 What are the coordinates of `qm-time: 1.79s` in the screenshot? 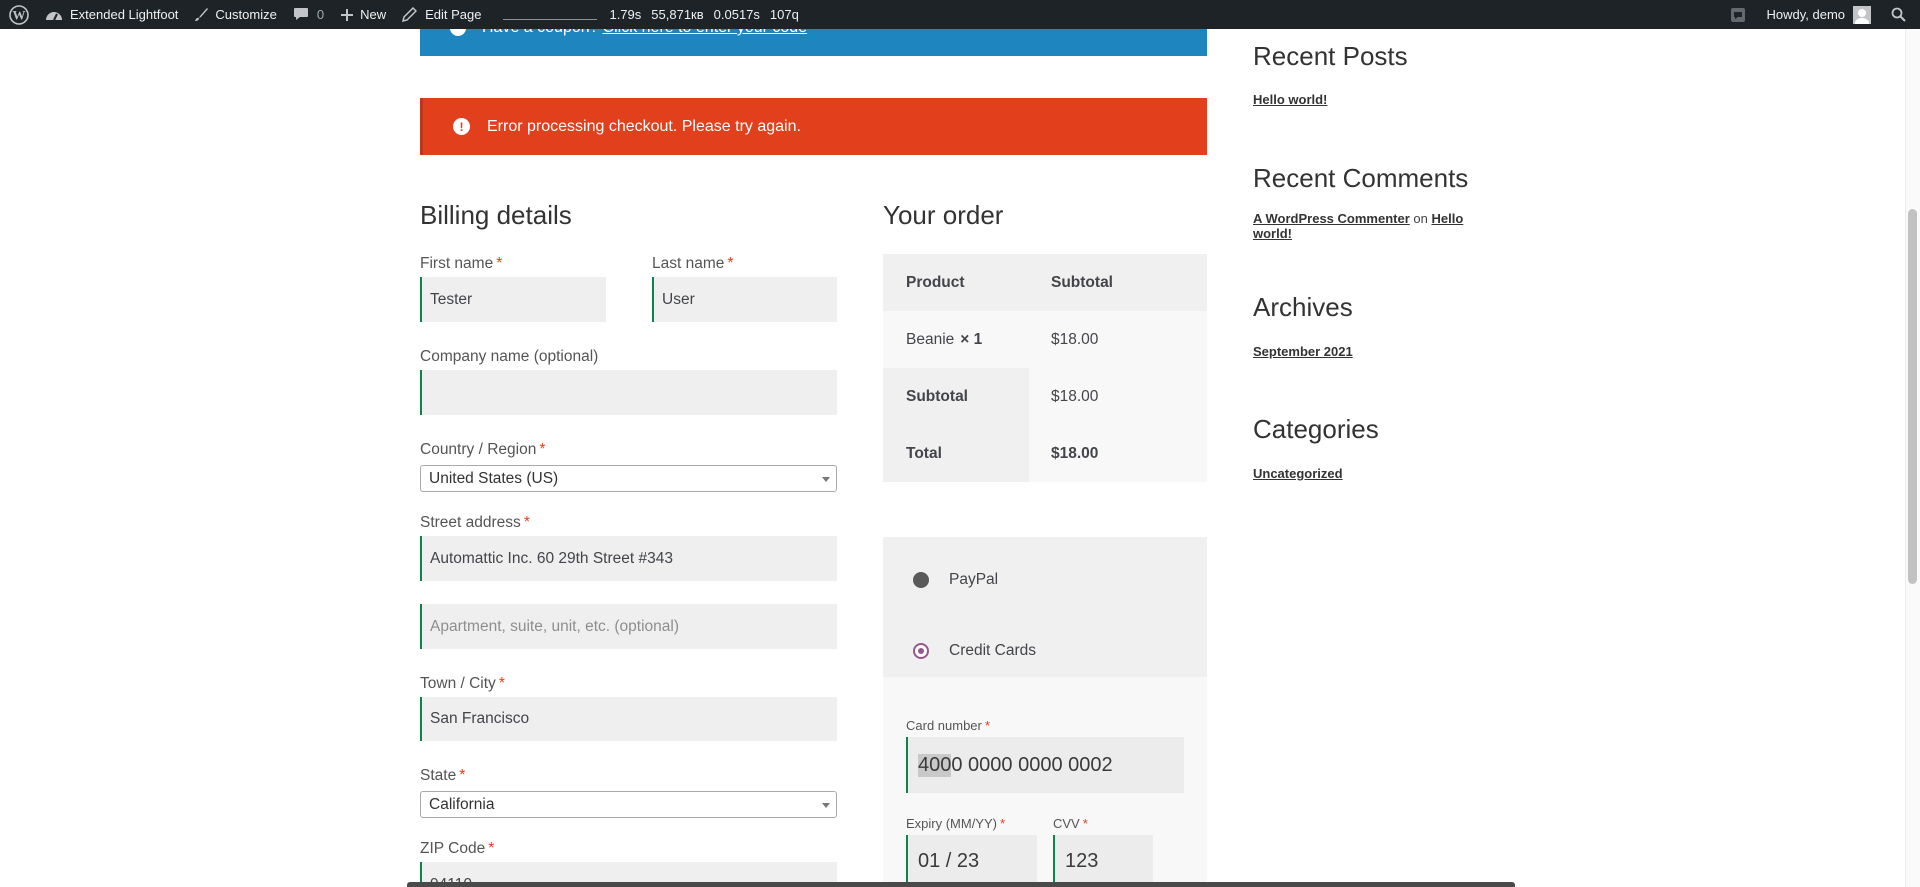 It's located at (625, 14).